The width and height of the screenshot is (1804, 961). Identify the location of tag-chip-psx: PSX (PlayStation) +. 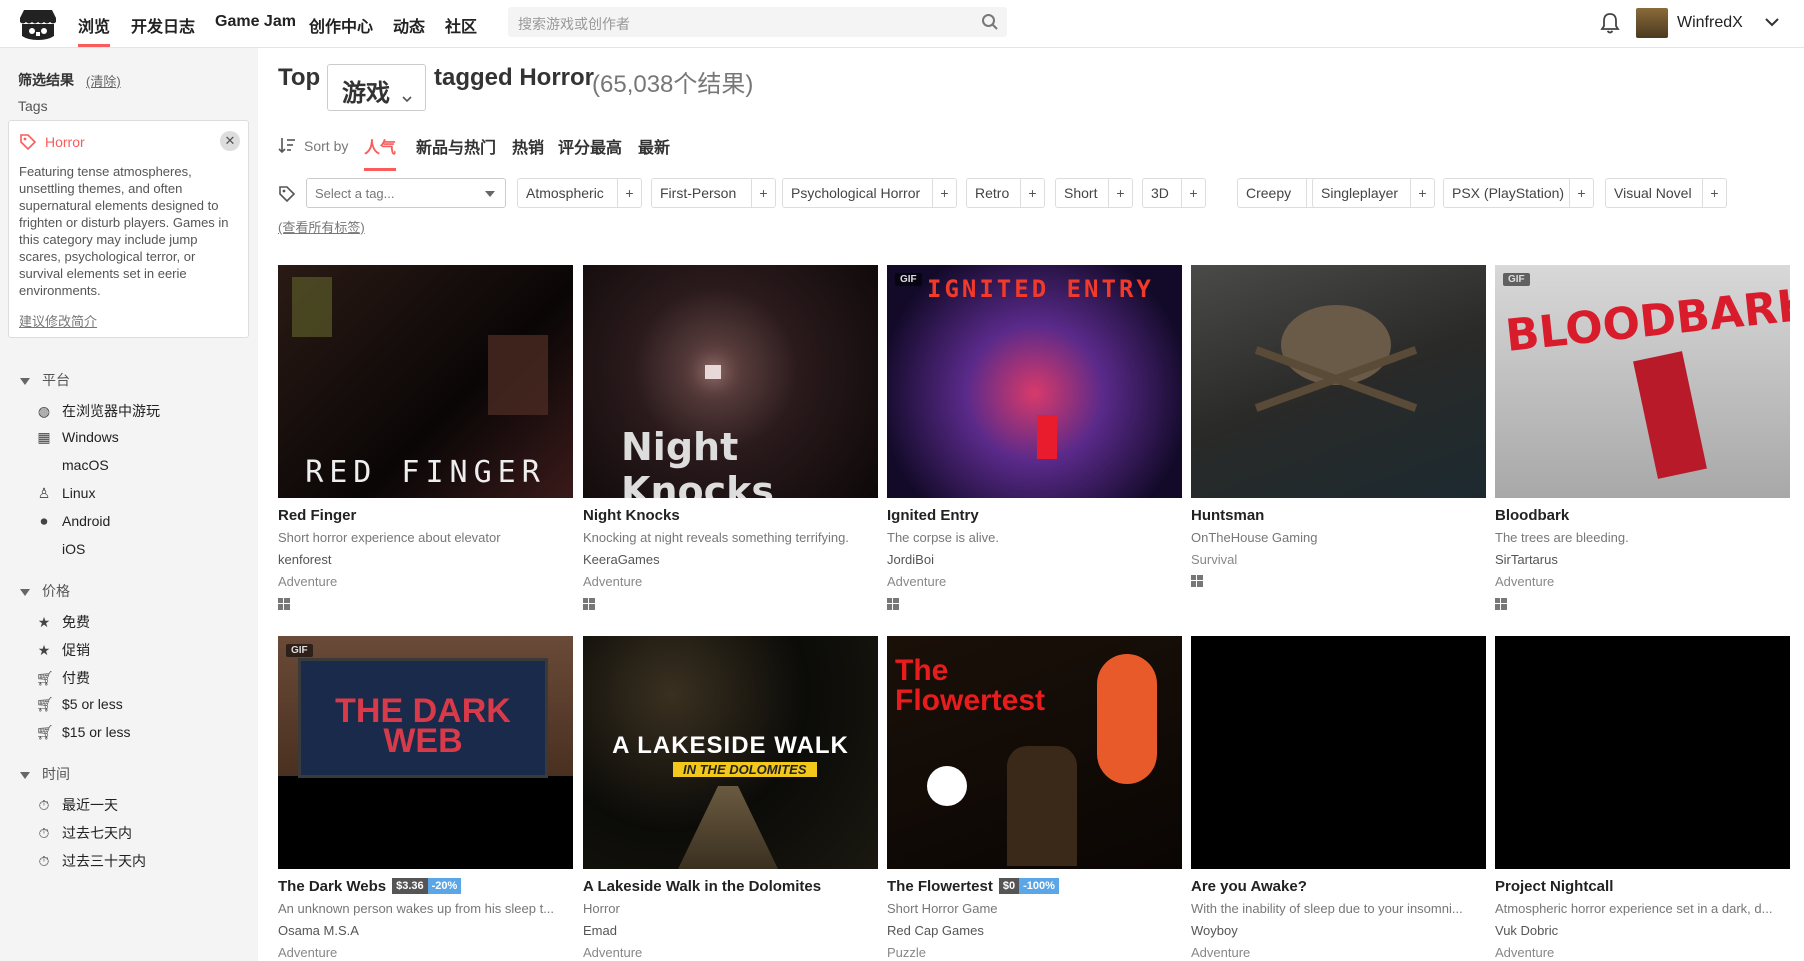
(1518, 193).